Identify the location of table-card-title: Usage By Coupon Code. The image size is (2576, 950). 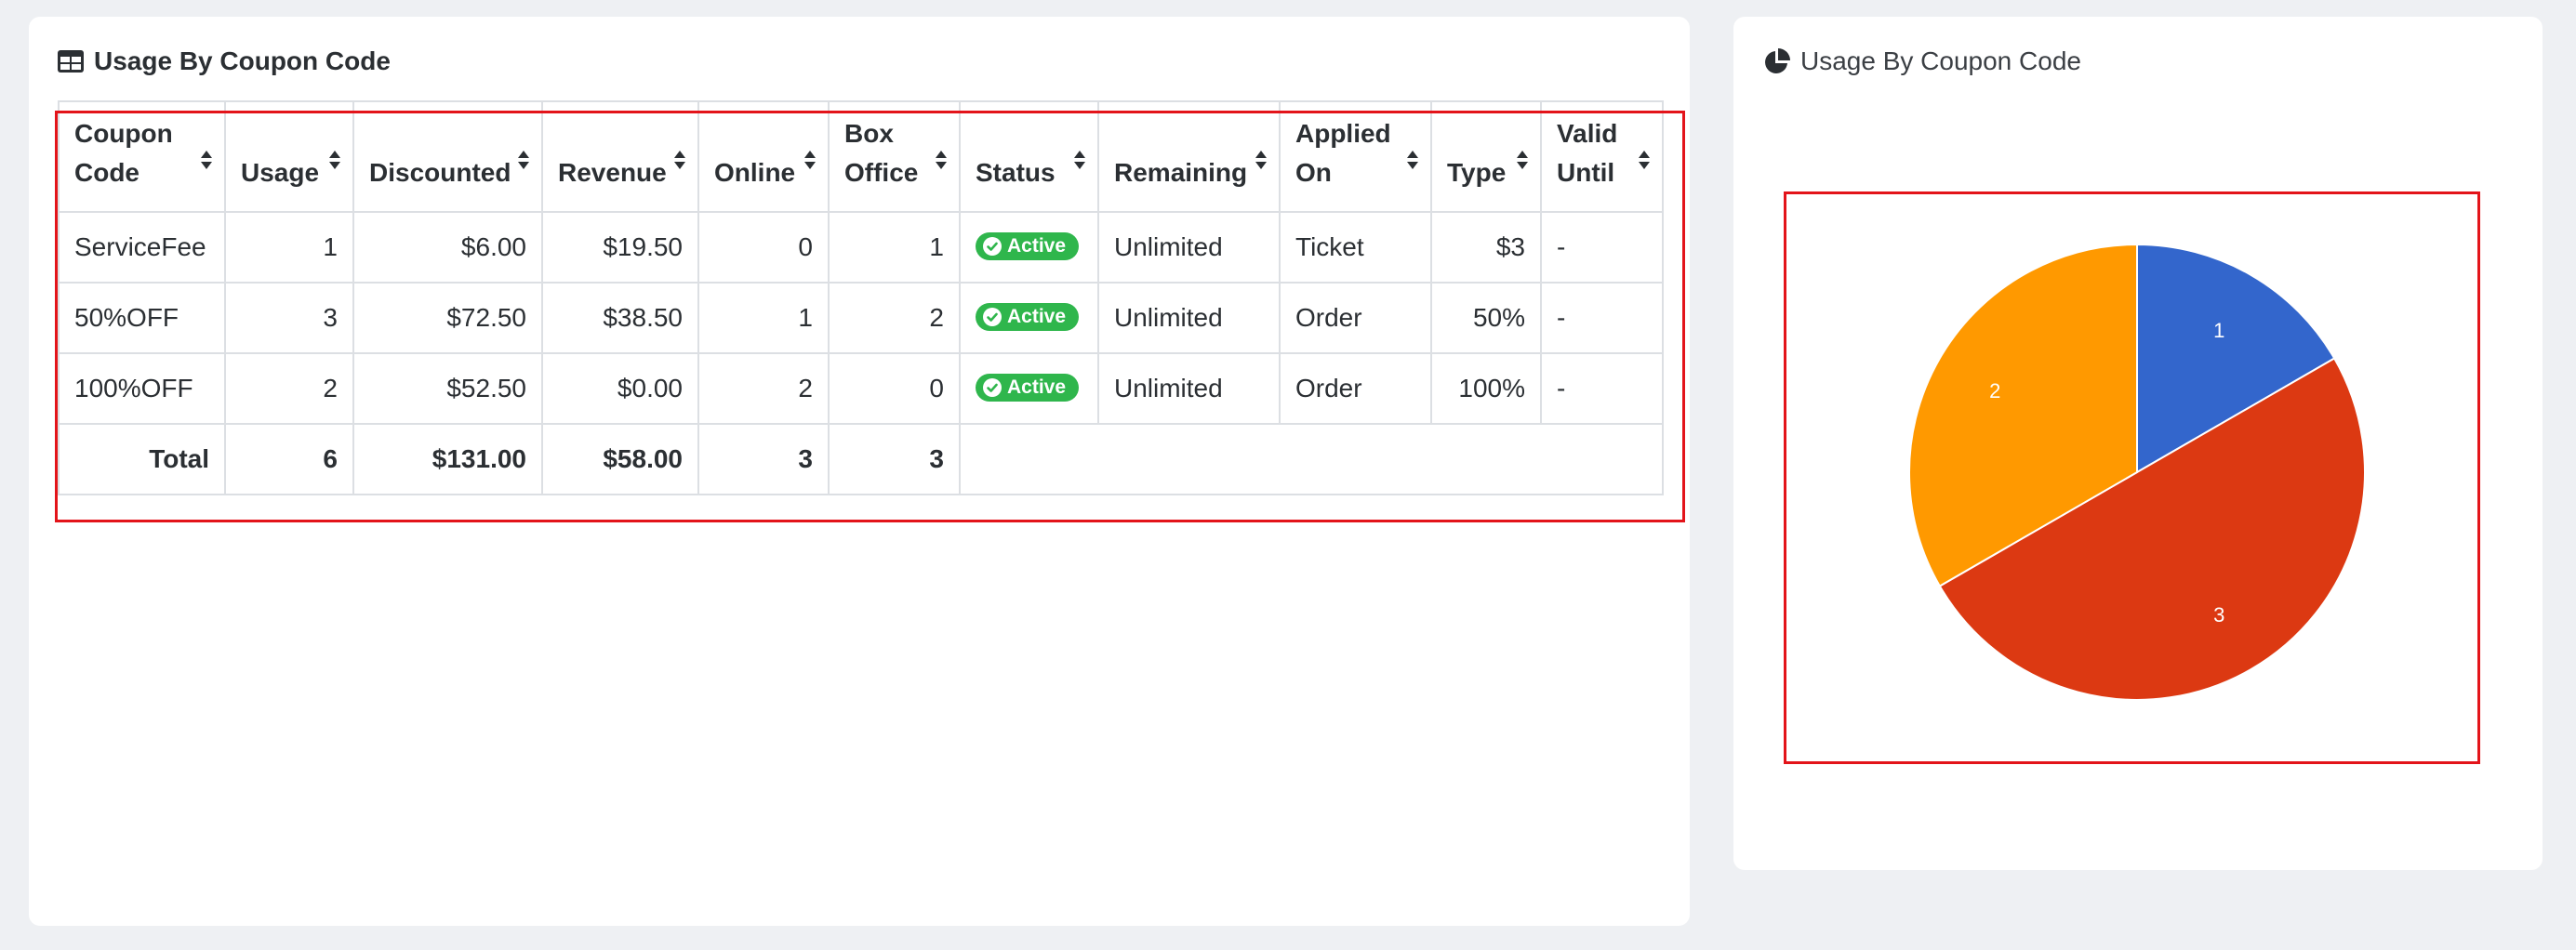
(224, 61).